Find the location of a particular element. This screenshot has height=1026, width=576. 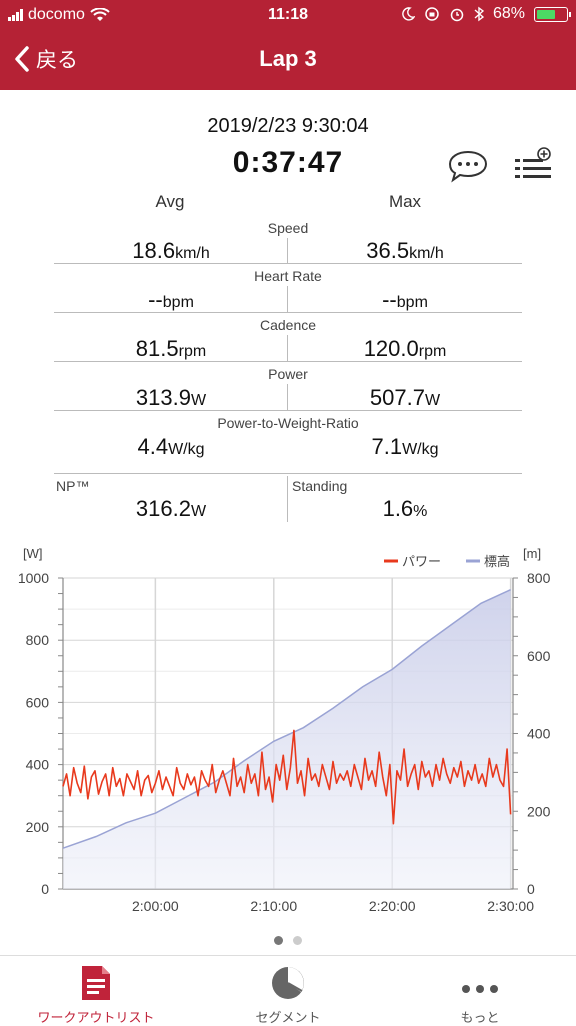

orientation-lock-icon is located at coordinates (432, 14).